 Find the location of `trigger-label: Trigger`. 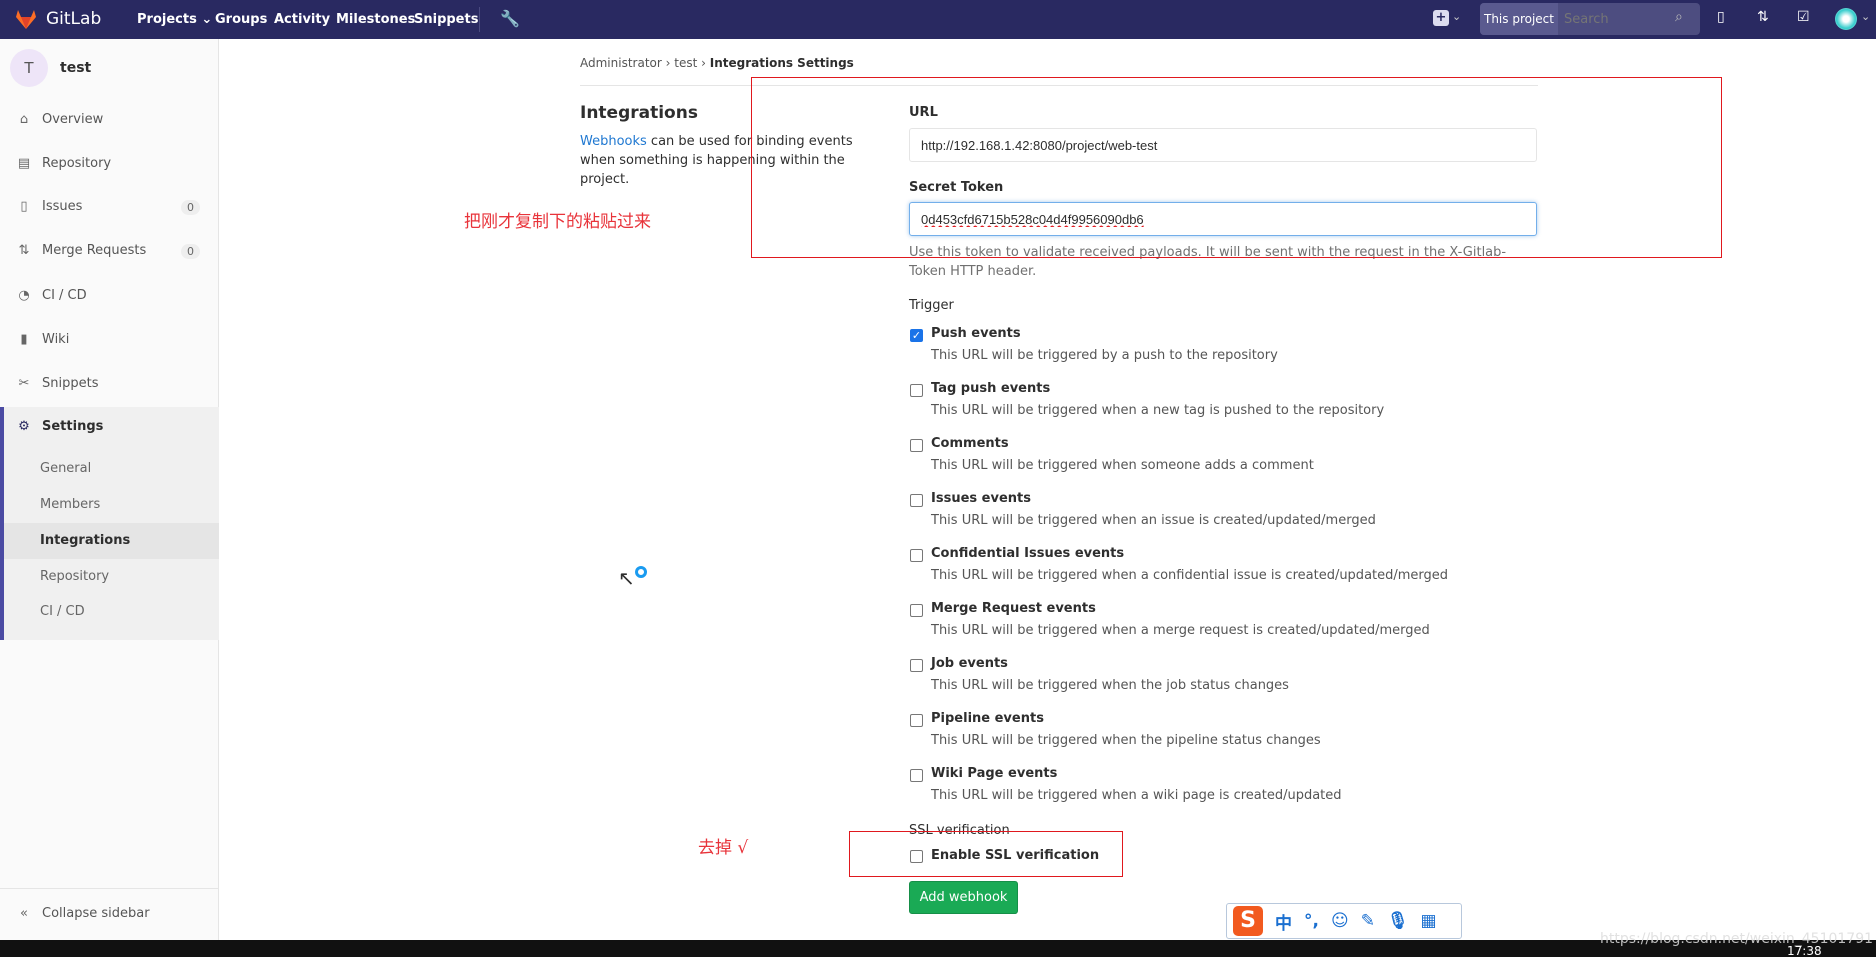

trigger-label: Trigger is located at coordinates (931, 305).